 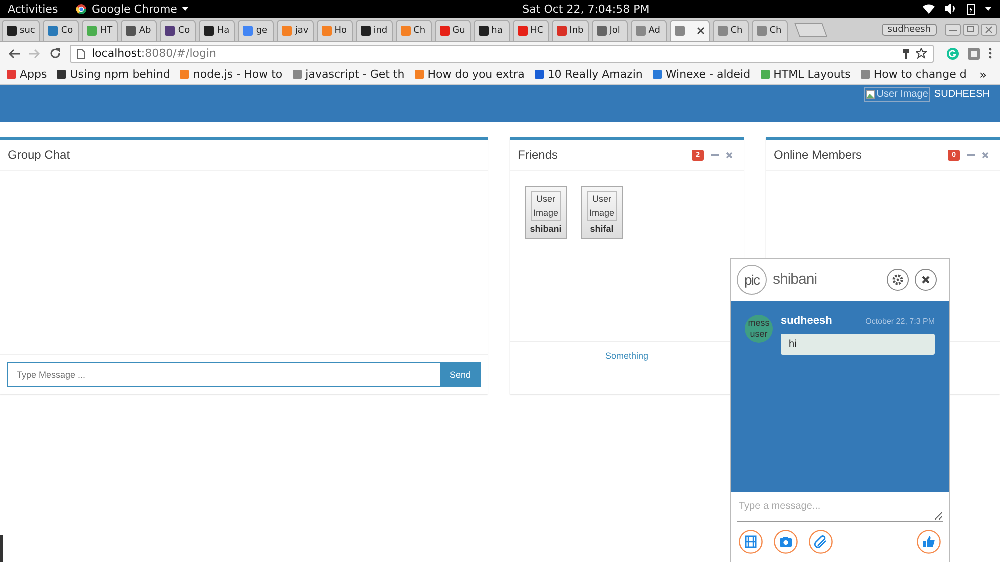 What do you see at coordinates (751, 542) in the screenshot?
I see `film-icon` at bounding box center [751, 542].